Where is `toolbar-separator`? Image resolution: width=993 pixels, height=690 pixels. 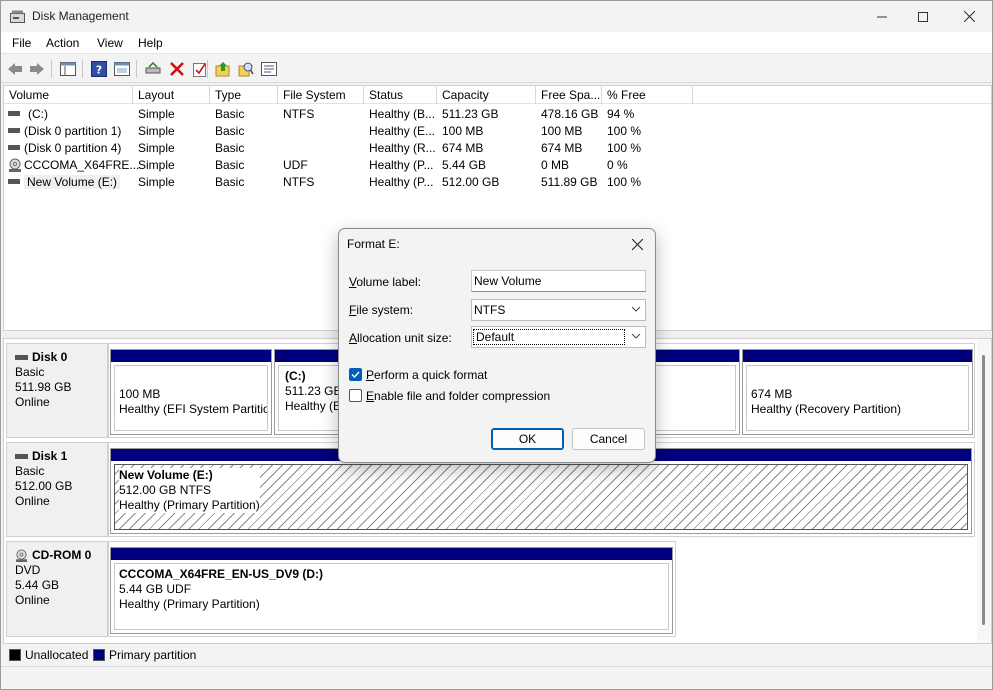
toolbar-separator is located at coordinates (136, 69).